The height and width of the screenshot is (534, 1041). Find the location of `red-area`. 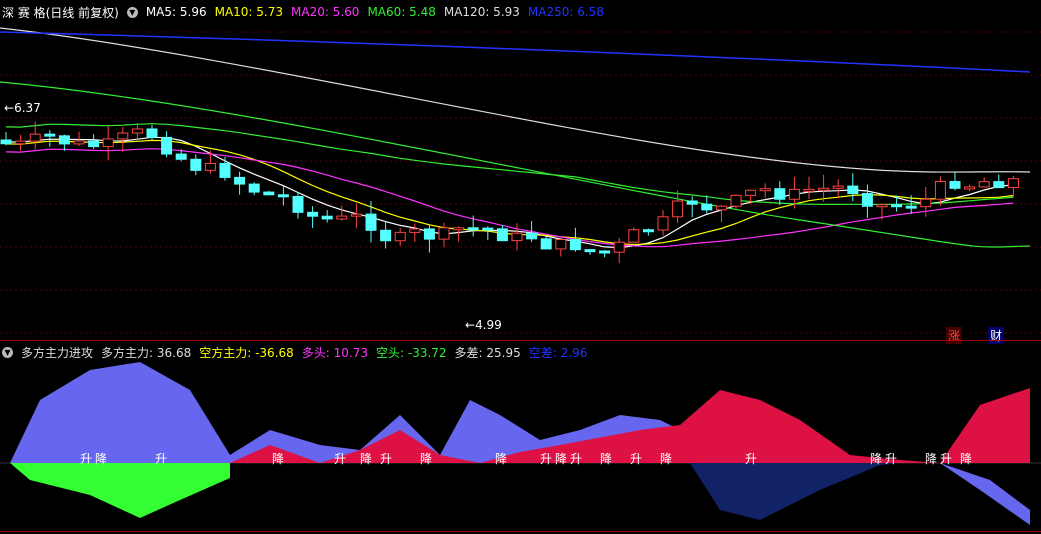

red-area is located at coordinates (985, 425).